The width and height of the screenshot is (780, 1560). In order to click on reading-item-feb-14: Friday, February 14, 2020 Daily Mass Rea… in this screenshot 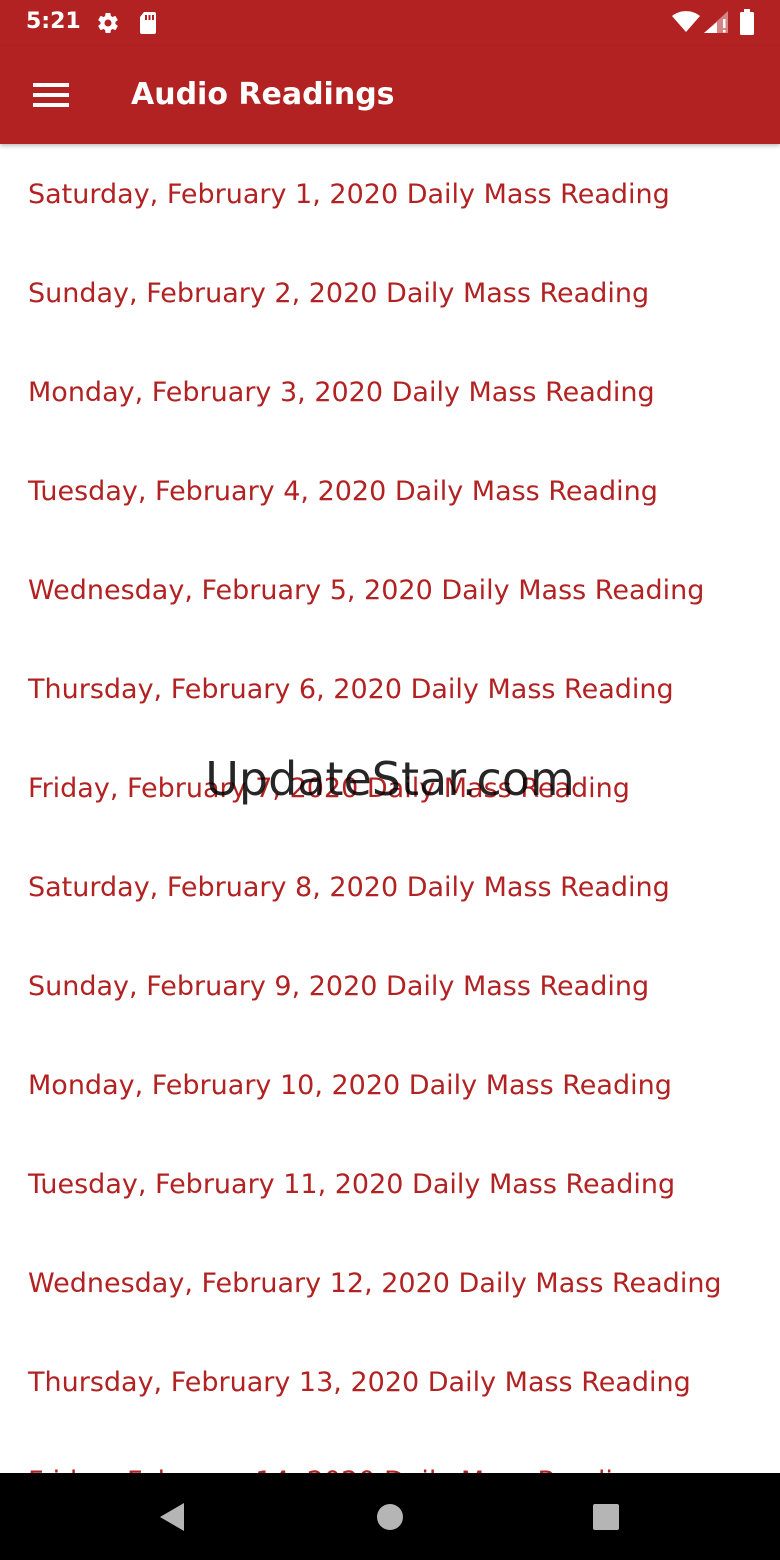, I will do `click(390, 1452)`.